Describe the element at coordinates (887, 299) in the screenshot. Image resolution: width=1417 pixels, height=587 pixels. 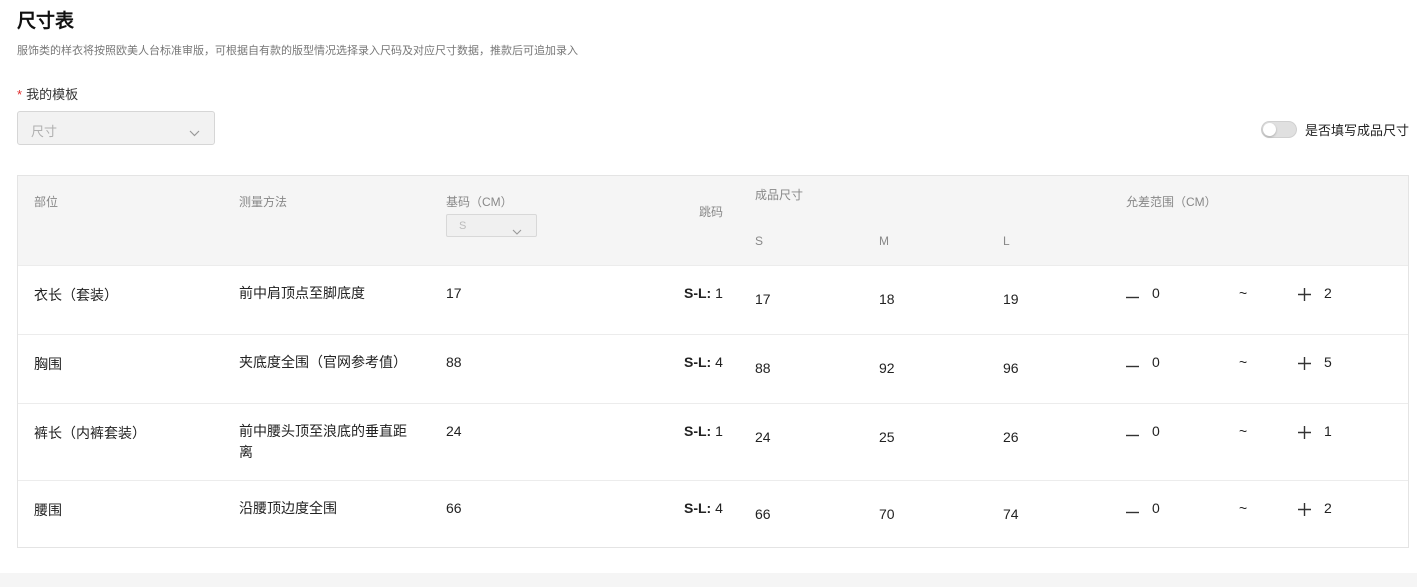
I see `cell-size-m: 18` at that location.